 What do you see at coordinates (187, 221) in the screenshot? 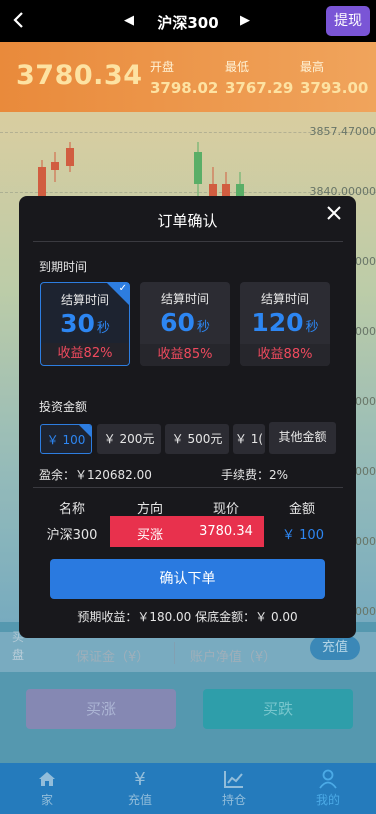
I see `dialog-title: 订单确认` at bounding box center [187, 221].